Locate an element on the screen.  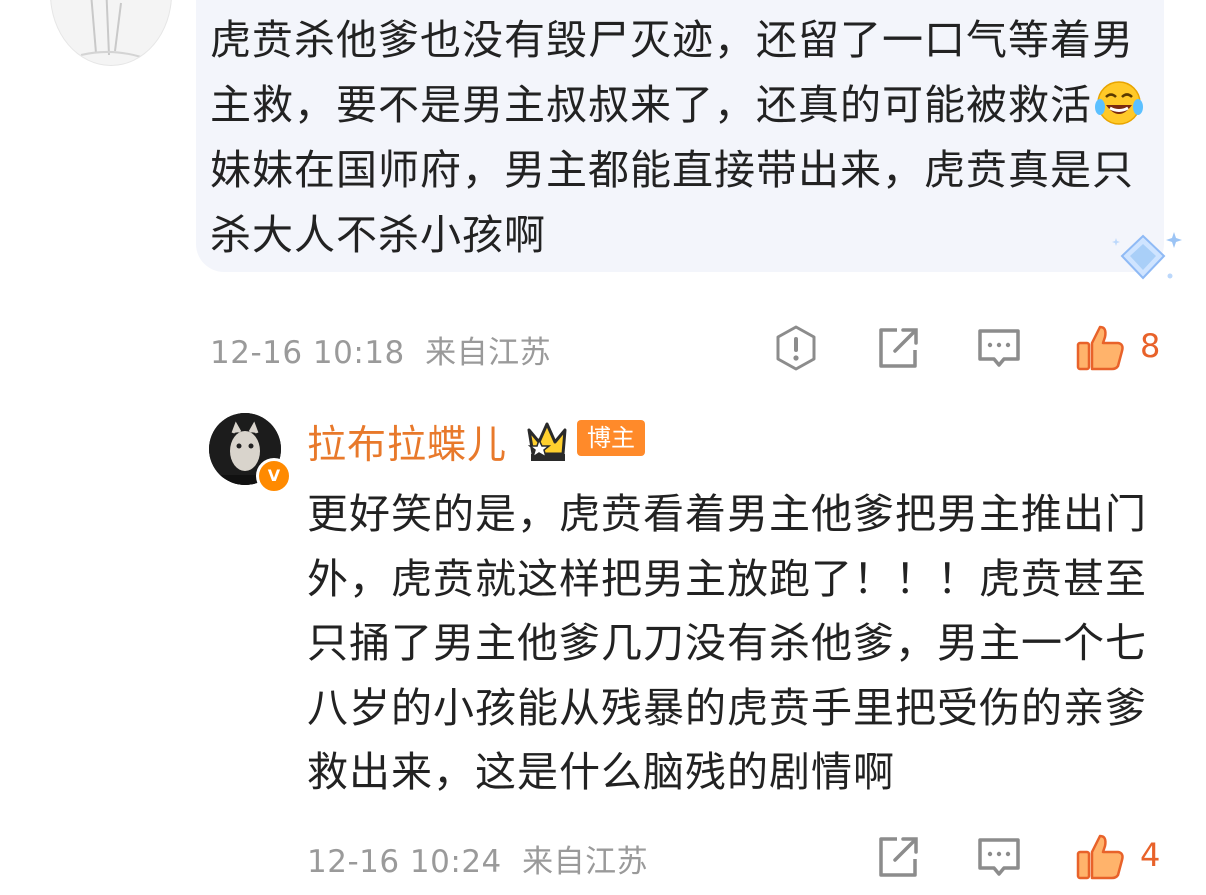
reply-meta: 12-16 10:24 来自江苏 is located at coordinates (477, 858).